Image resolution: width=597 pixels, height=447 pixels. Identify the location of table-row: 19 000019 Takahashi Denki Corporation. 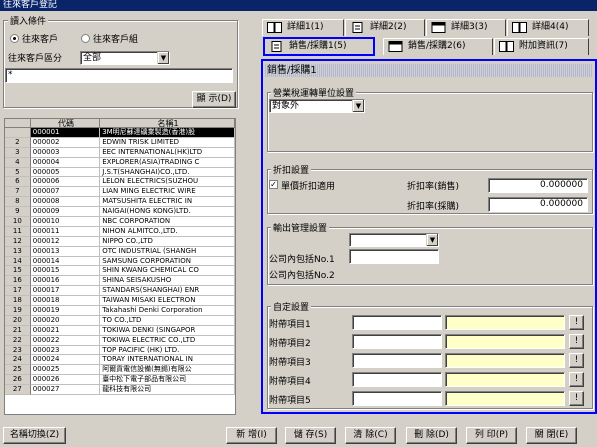
(120, 311).